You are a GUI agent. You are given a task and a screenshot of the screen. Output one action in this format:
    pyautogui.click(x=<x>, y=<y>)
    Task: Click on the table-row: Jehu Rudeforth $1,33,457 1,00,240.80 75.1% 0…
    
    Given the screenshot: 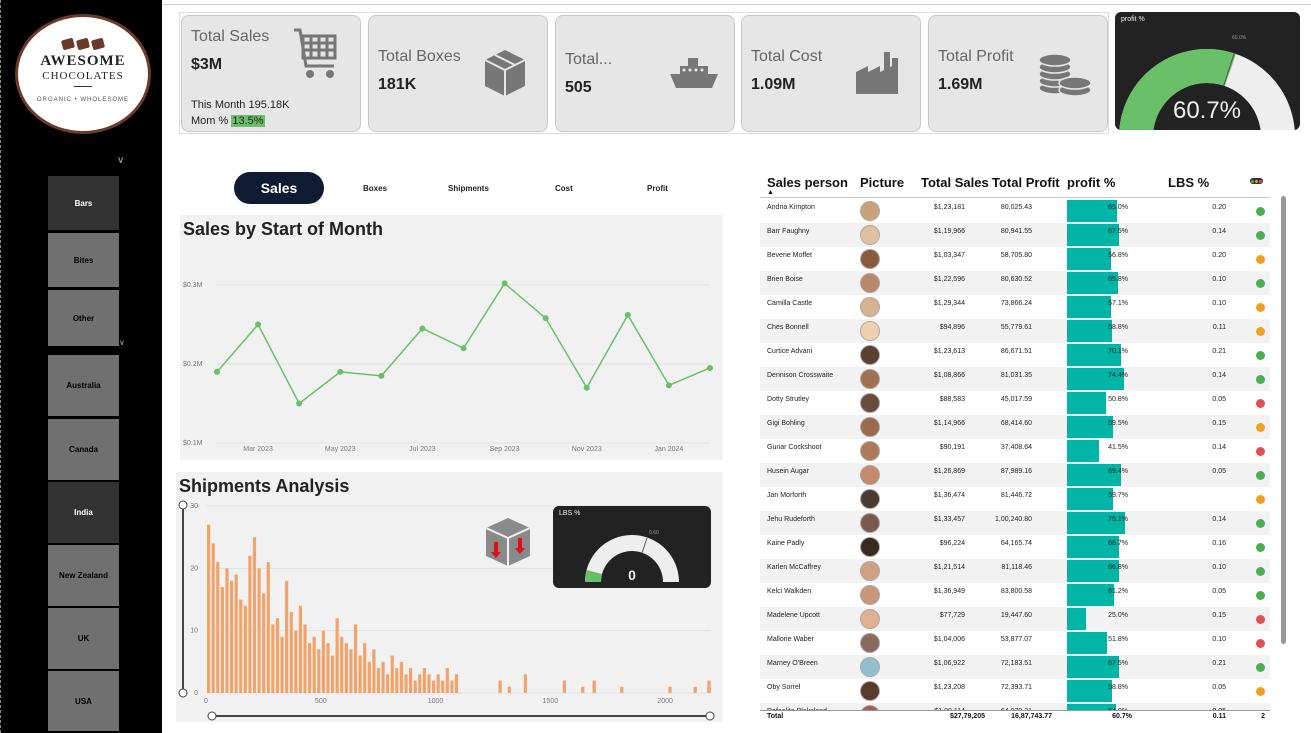 What is the action you would take?
    pyautogui.click(x=1015, y=523)
    